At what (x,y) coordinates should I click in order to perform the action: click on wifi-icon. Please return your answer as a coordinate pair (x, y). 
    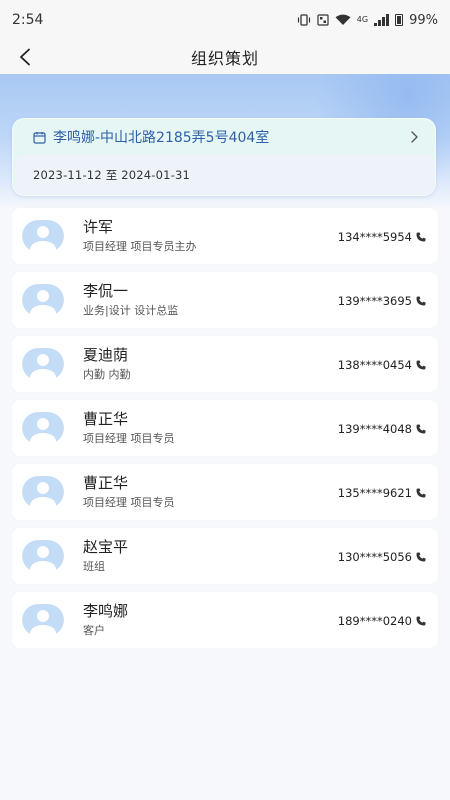
    Looking at the image, I should click on (343, 19).